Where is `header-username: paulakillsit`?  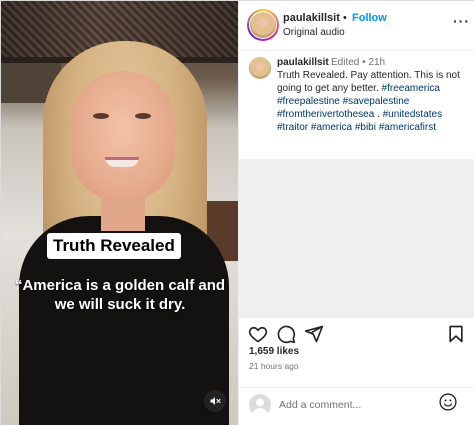
header-username: paulakillsit is located at coordinates (311, 18).